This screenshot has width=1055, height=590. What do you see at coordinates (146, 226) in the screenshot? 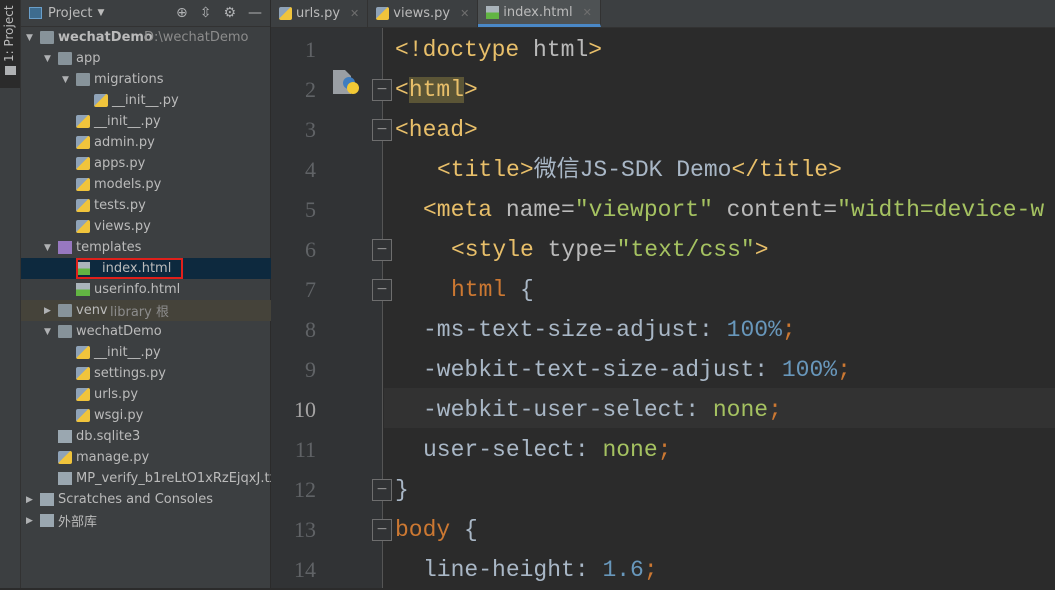
I see `tree-item: views.py` at bounding box center [146, 226].